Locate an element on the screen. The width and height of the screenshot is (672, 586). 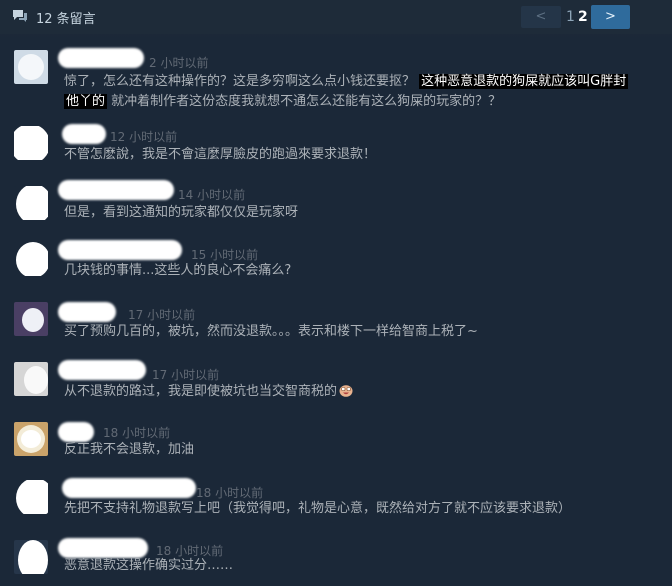
comment-text: 先把不支持礼物退款写上吧（我觉得吧，礼物是心意，既然给对方了就不应该要求退款） is located at coordinates (318, 508).